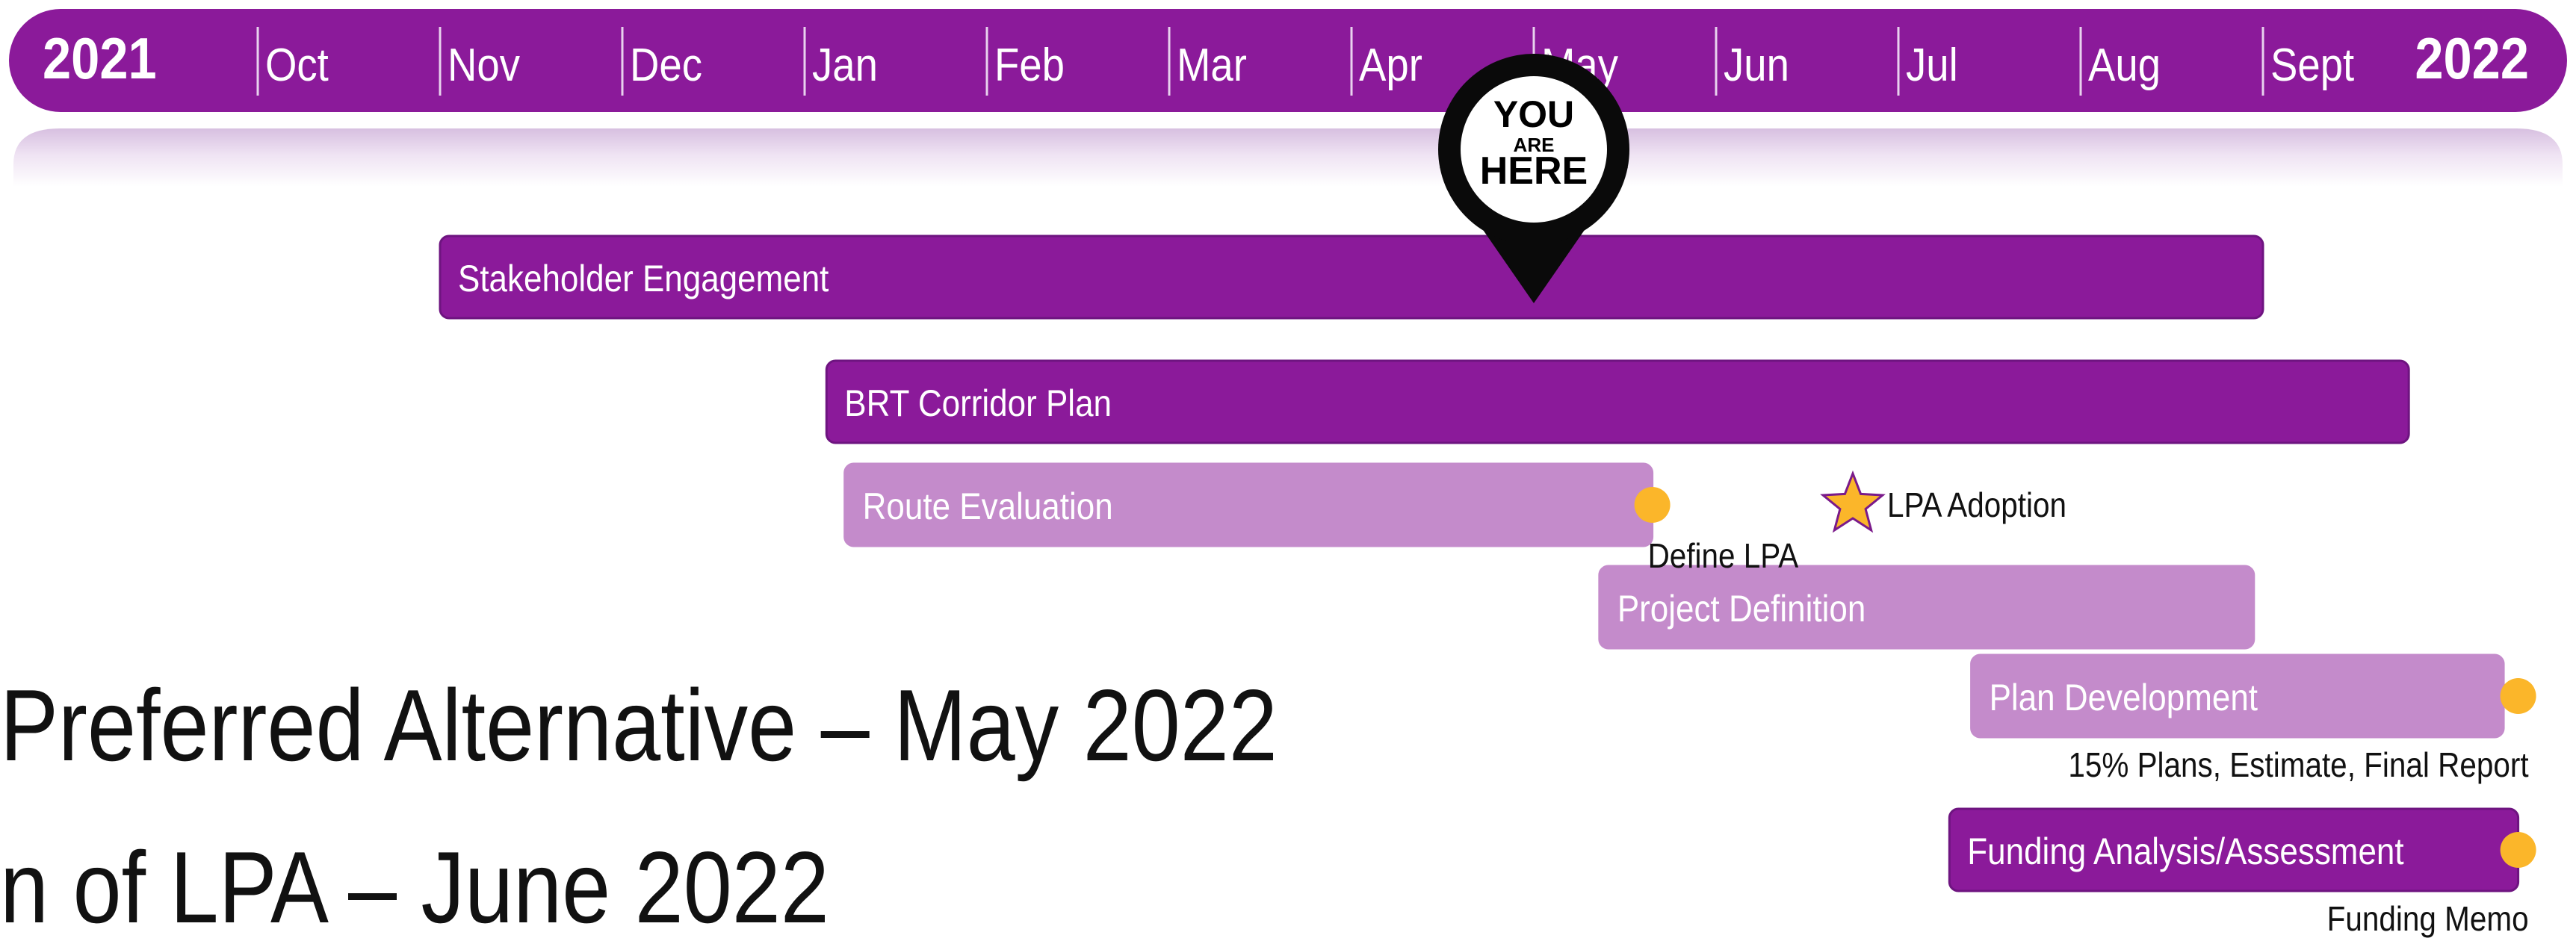  What do you see at coordinates (1534, 171) in the screenshot?
I see `you-are-here-line-3: HERE` at bounding box center [1534, 171].